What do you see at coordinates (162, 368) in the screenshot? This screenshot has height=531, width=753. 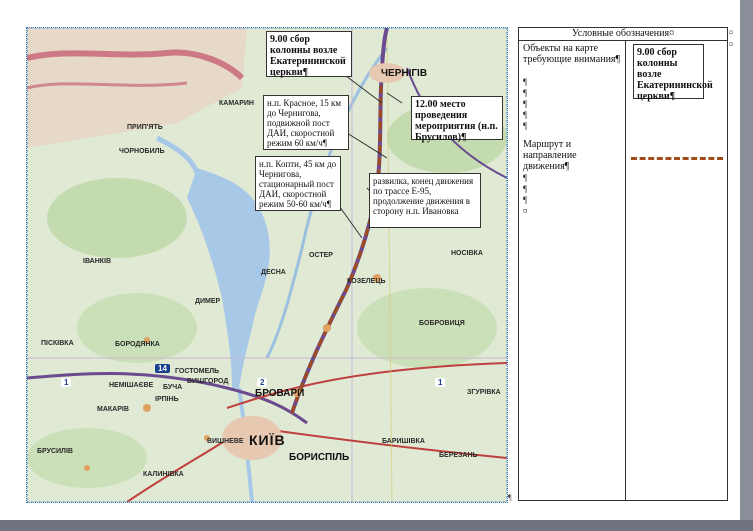 I see `road-badge: 14` at bounding box center [162, 368].